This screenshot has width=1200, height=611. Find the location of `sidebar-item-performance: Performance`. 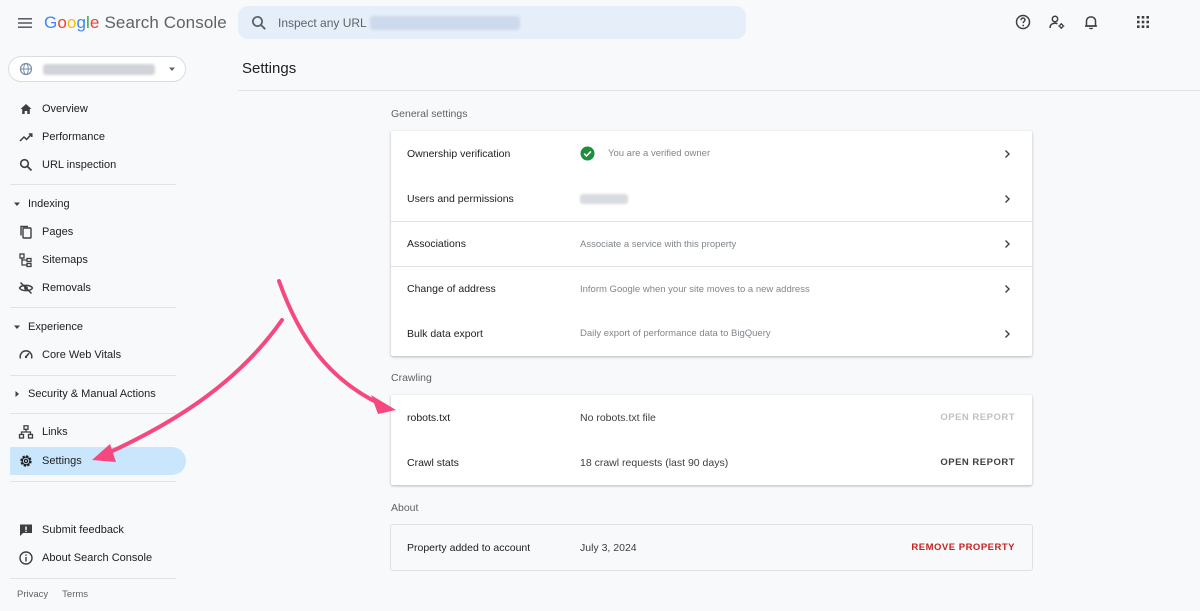

sidebar-item-performance: Performance is located at coordinates (98, 137).